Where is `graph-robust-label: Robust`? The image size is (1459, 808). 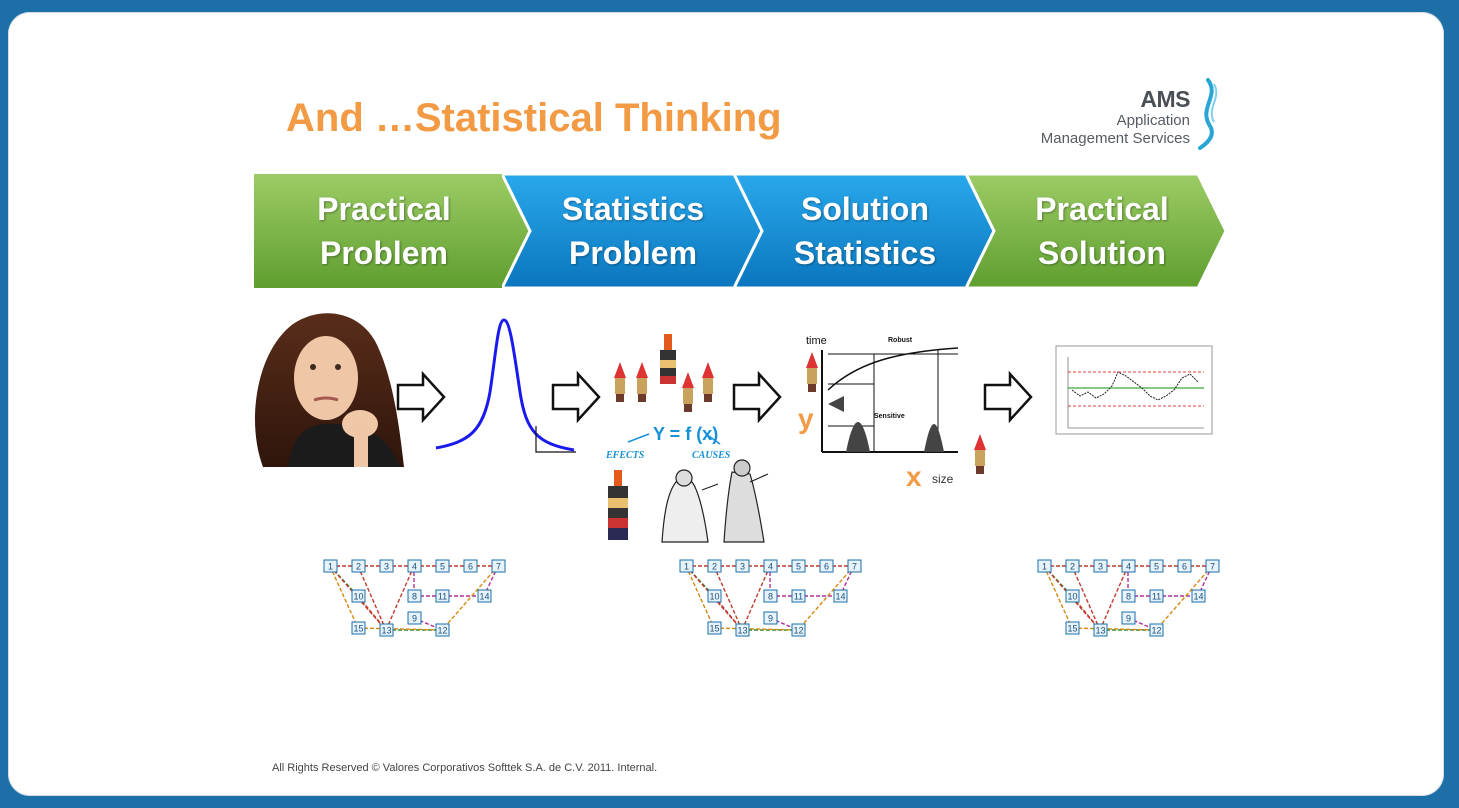 graph-robust-label: Robust is located at coordinates (900, 340).